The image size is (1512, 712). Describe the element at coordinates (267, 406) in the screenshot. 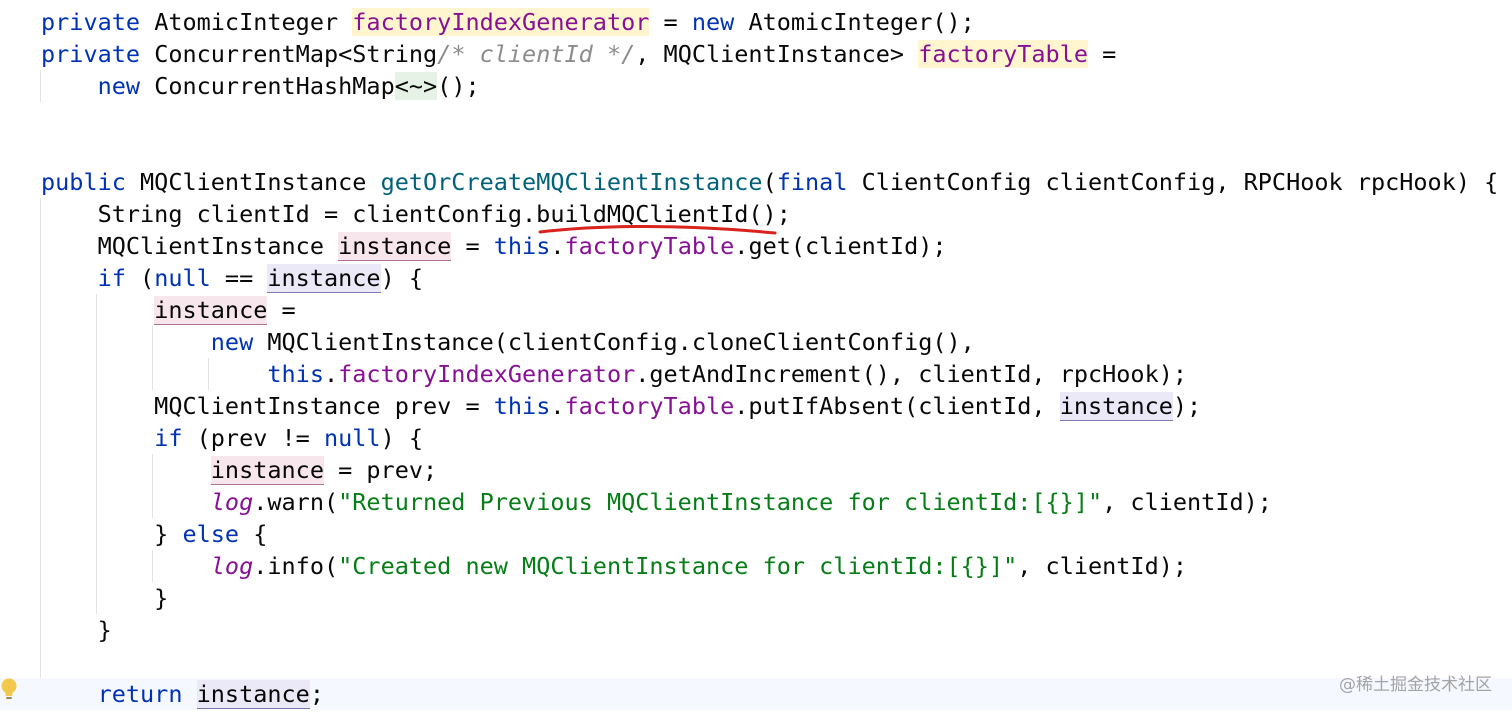

I see `code-token: MQClientInstance prev =` at that location.